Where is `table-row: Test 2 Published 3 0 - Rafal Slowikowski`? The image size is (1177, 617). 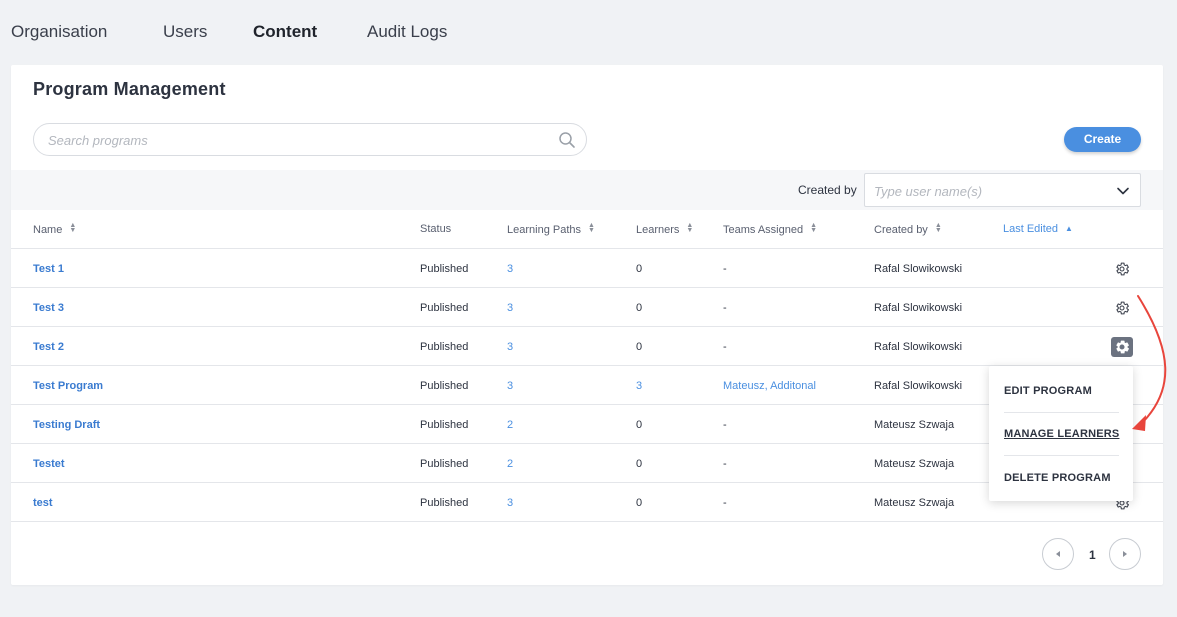
table-row: Test 2 Published 3 0 - Rafal Slowikowski is located at coordinates (587, 346).